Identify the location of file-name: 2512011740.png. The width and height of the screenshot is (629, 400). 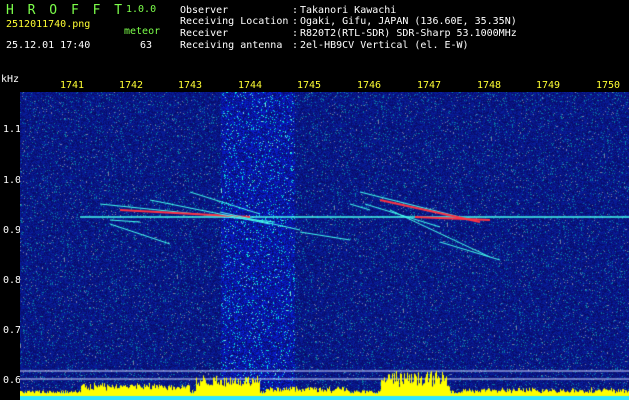
(48, 24).